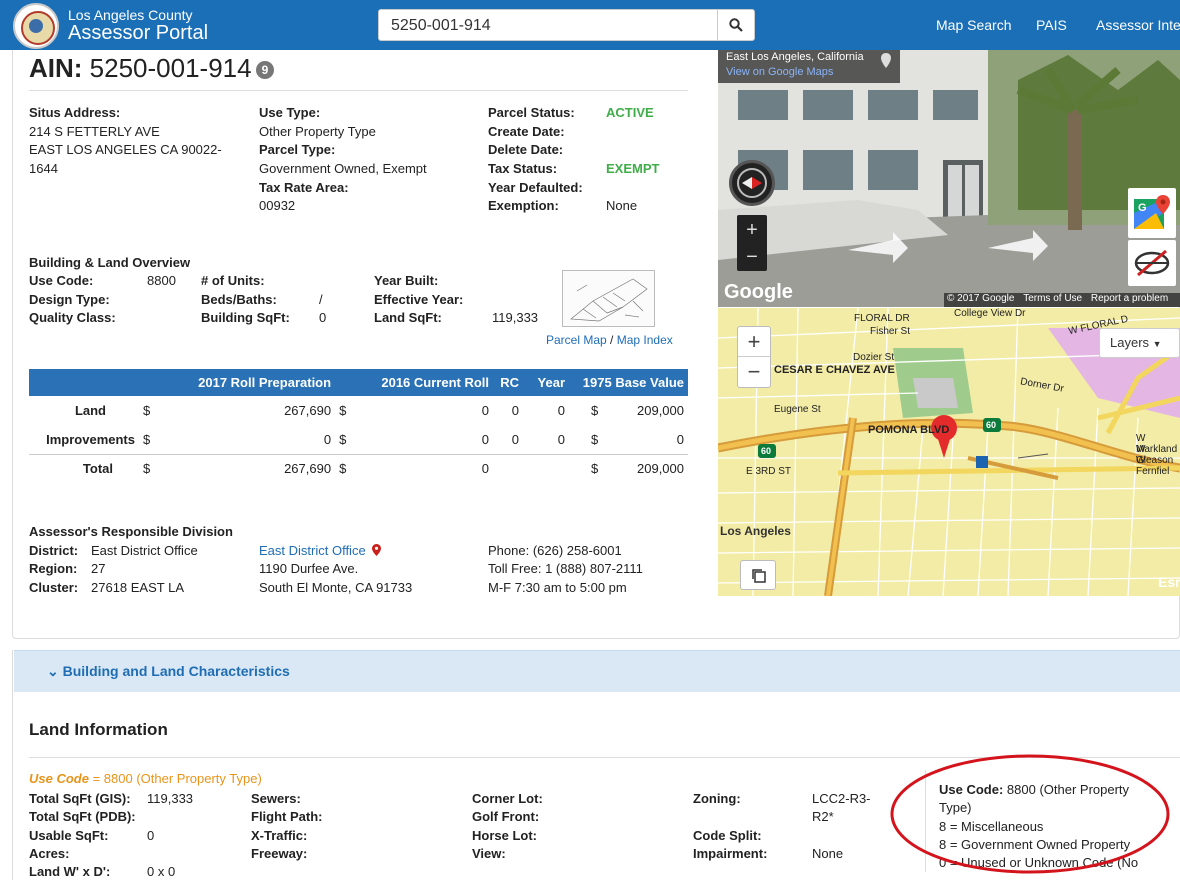 This screenshot has height=880, width=1180. I want to click on search-icon, so click(736, 25).